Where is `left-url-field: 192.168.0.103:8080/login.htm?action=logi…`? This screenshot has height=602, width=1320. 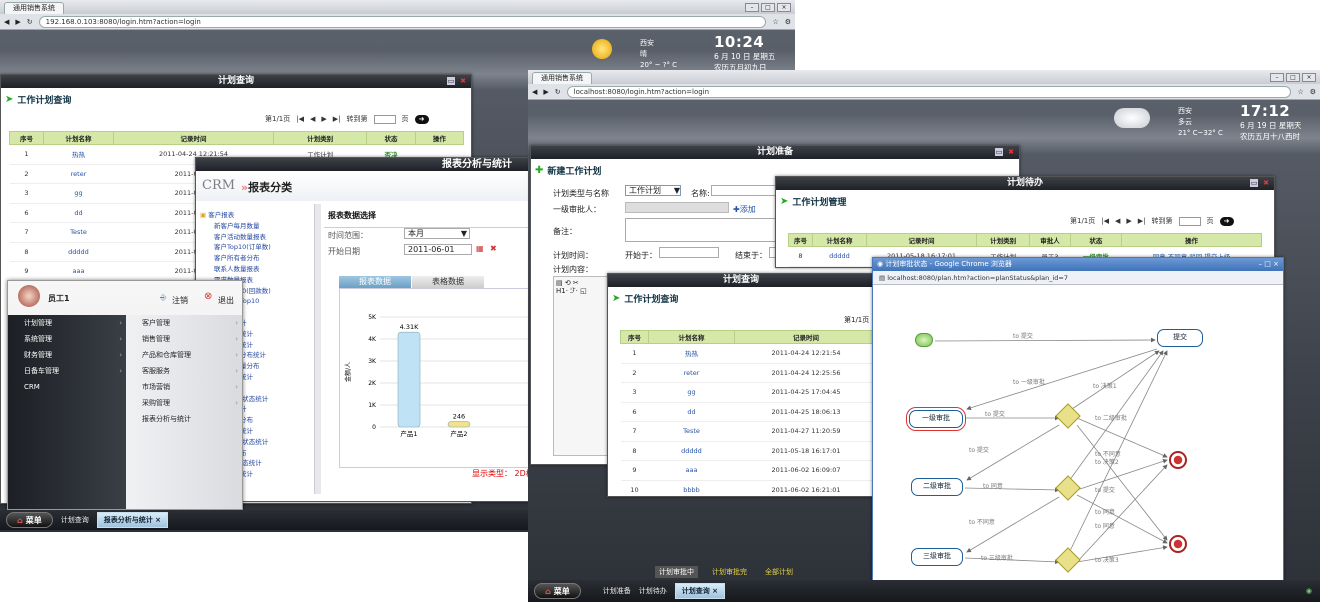 left-url-field: 192.168.0.103:8080/login.htm?action=logi… is located at coordinates (402, 21).